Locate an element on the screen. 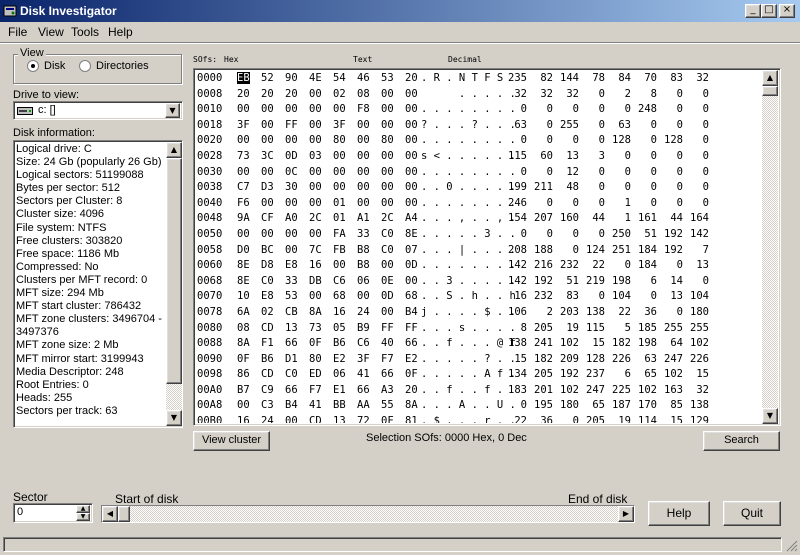  disk-info-scroll-thumb is located at coordinates (174, 271).